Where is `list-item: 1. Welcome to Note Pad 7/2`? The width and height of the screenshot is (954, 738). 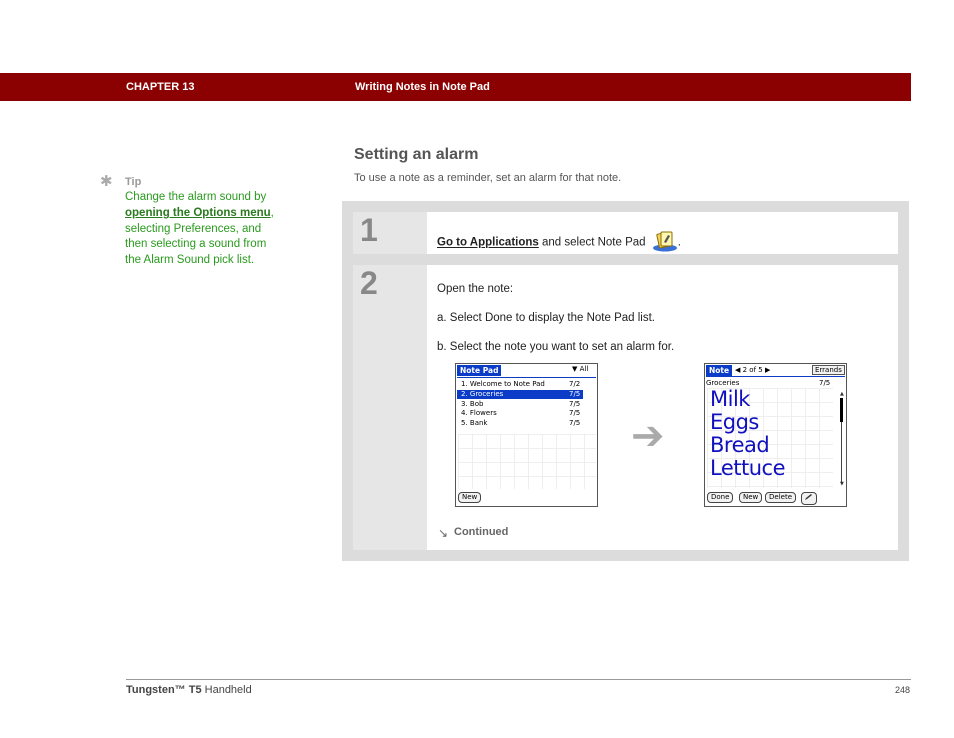
list-item: 1. Welcome to Note Pad 7/2 is located at coordinates (526, 384).